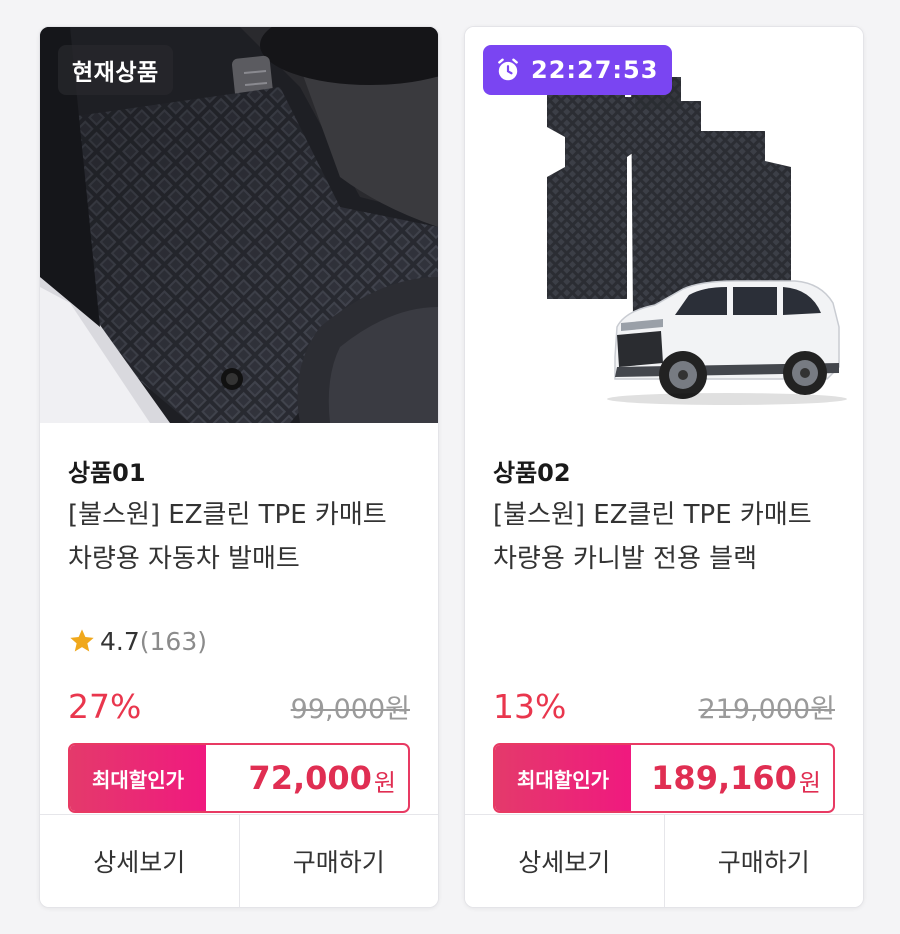 Image resolution: width=900 pixels, height=934 pixels. Describe the element at coordinates (105, 706) in the screenshot. I see `discount-rate: 27%` at that location.